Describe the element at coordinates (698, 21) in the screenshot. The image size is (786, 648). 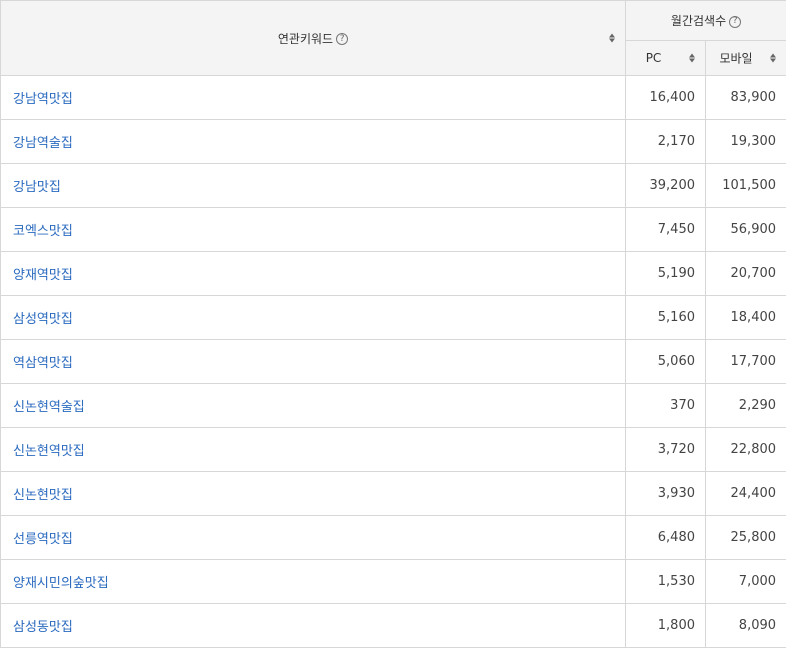
I see `monthly-search-label: 월간검색수` at that location.